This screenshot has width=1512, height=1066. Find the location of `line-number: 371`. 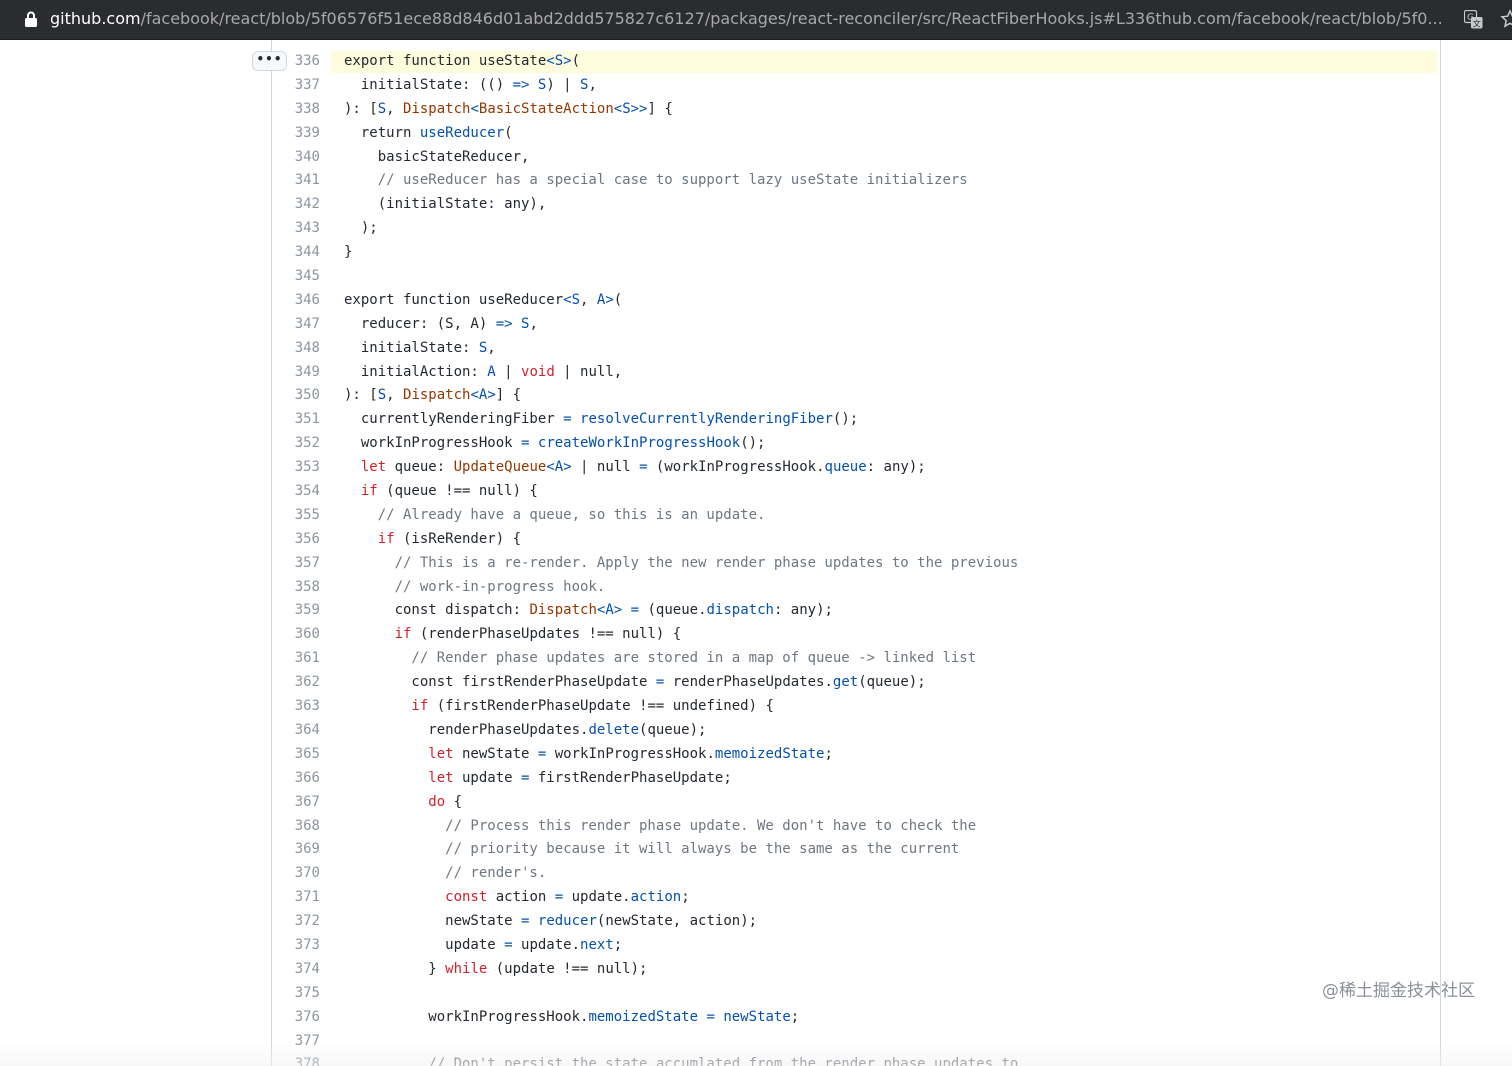

line-number: 371 is located at coordinates (300, 898).